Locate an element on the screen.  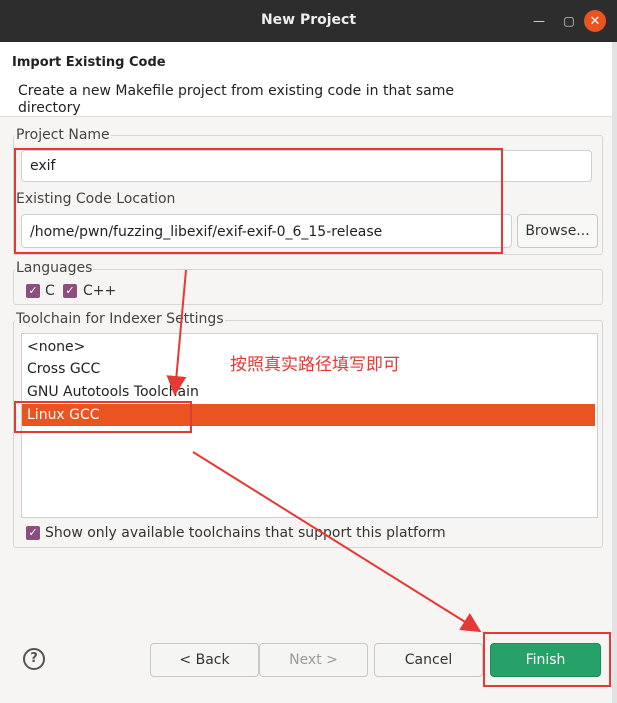
next-button: Next > is located at coordinates (313, 660).